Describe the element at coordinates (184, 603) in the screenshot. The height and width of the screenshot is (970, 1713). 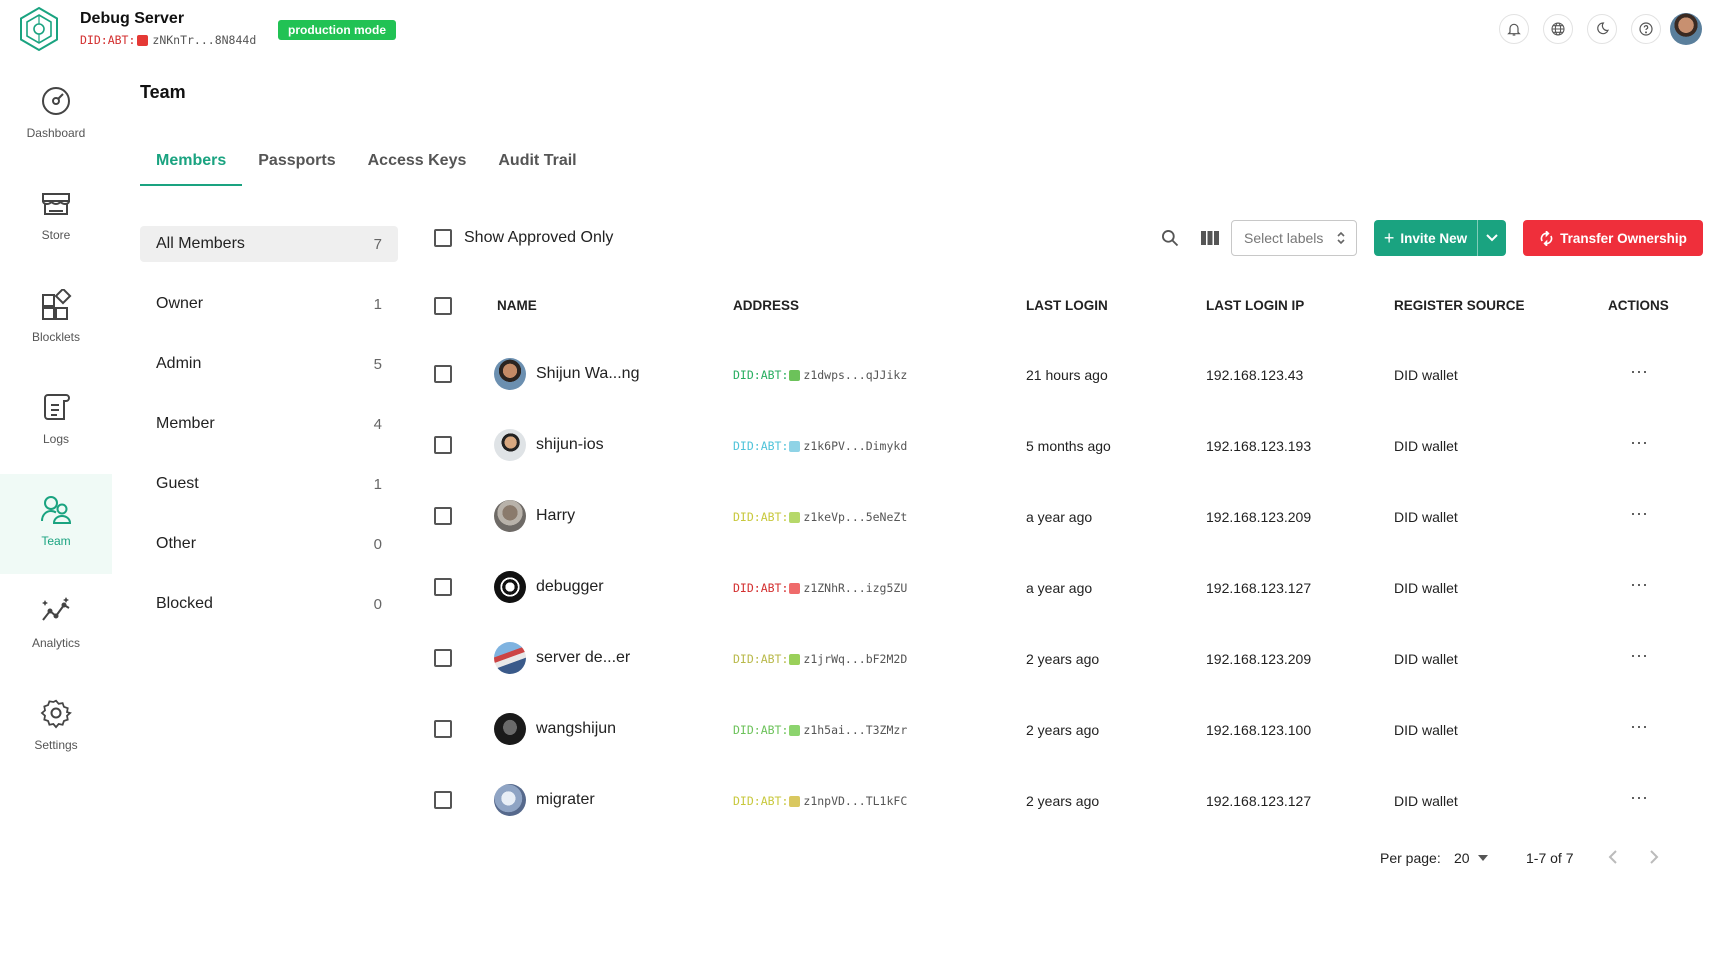
I see `filter-label: Blocked` at that location.